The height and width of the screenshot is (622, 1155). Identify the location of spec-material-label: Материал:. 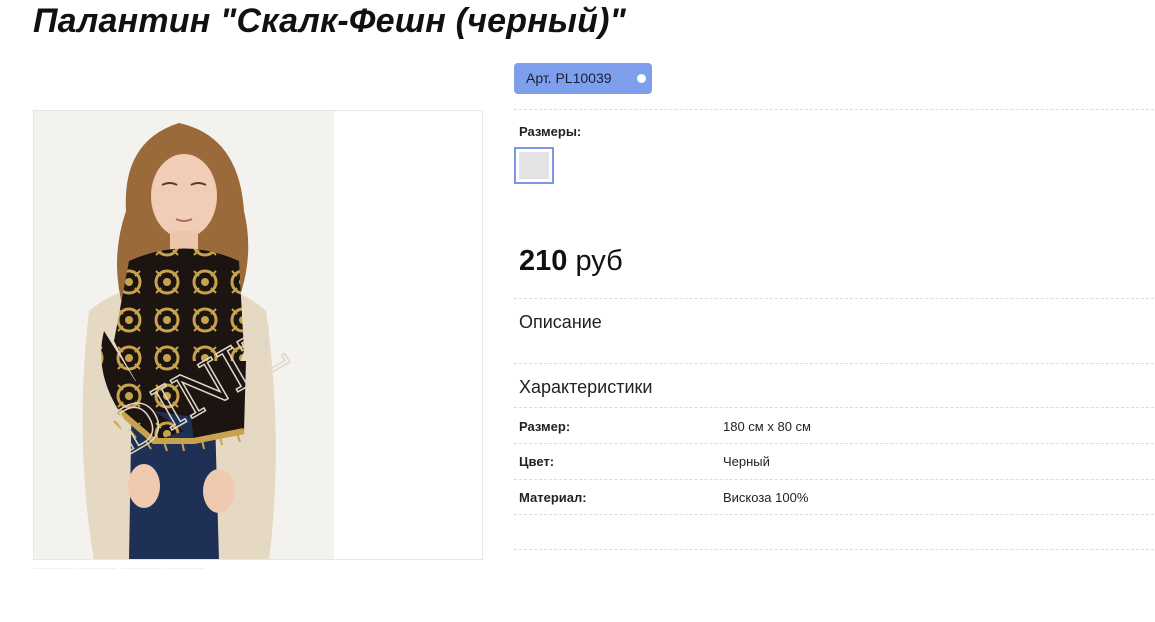
(553, 497).